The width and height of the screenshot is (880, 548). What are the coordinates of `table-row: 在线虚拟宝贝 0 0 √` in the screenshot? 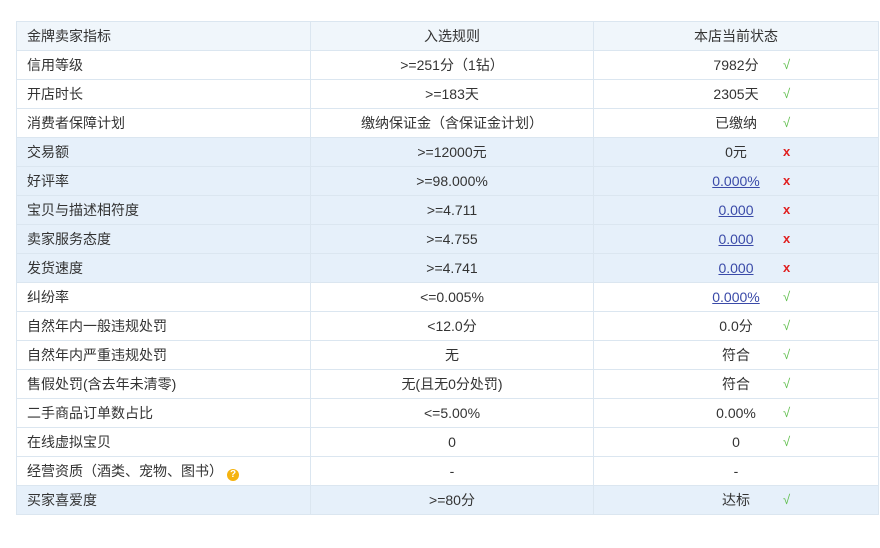 It's located at (447, 442).